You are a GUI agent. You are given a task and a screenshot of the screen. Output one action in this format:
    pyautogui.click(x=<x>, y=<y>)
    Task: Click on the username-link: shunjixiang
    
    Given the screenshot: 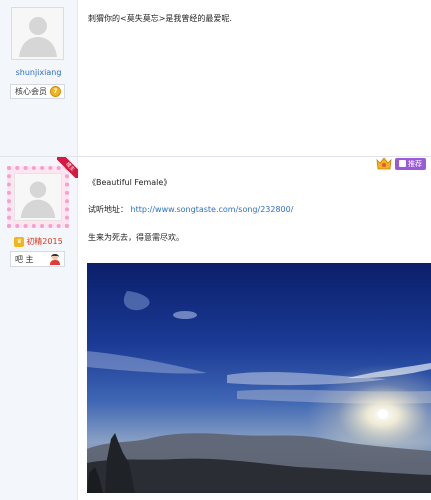 What is the action you would take?
    pyautogui.click(x=38, y=72)
    